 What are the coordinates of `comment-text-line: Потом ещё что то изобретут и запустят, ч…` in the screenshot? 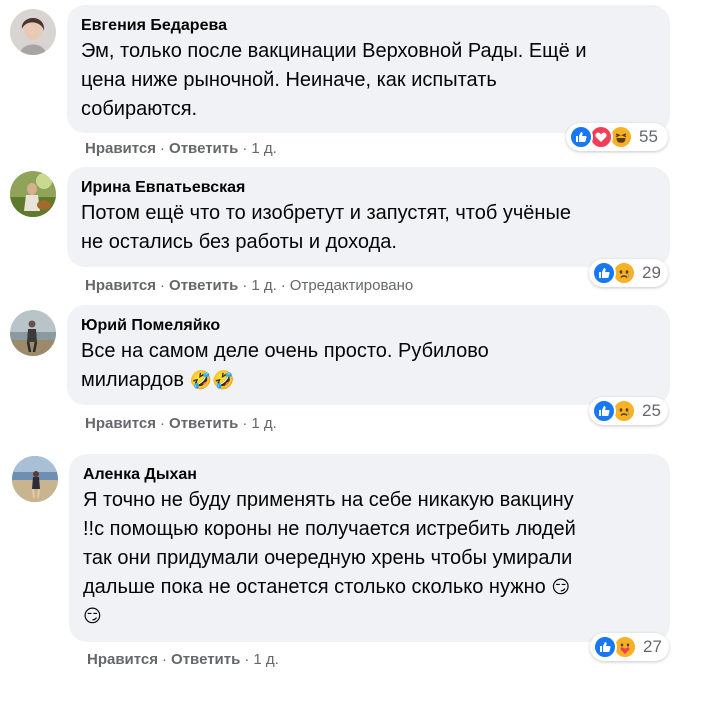 It's located at (326, 213).